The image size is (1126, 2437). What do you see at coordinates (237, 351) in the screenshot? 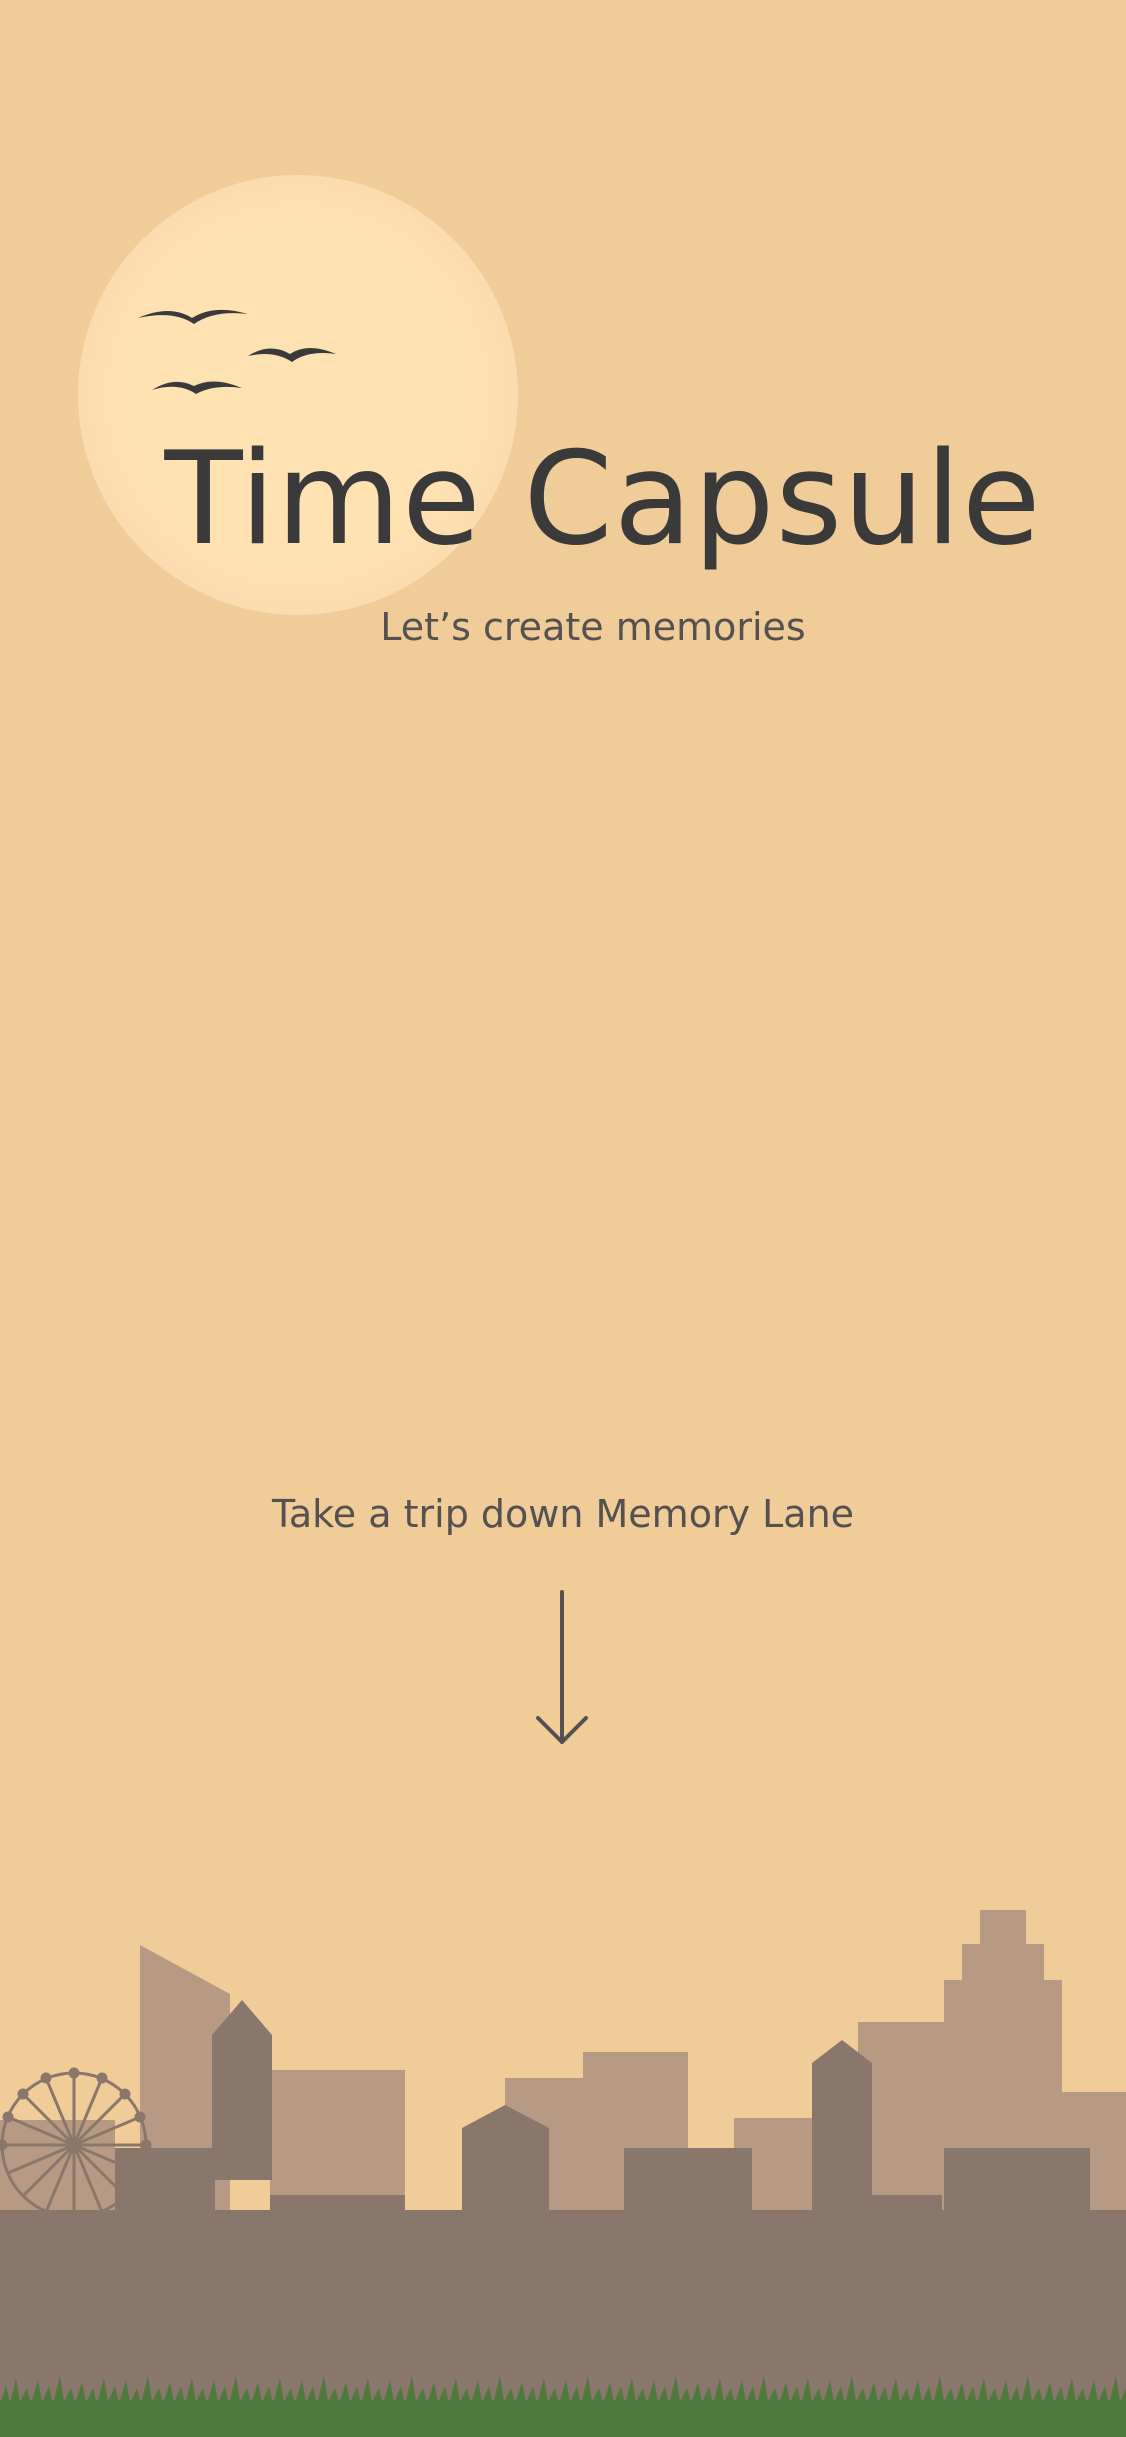
I see `birds-icon` at bounding box center [237, 351].